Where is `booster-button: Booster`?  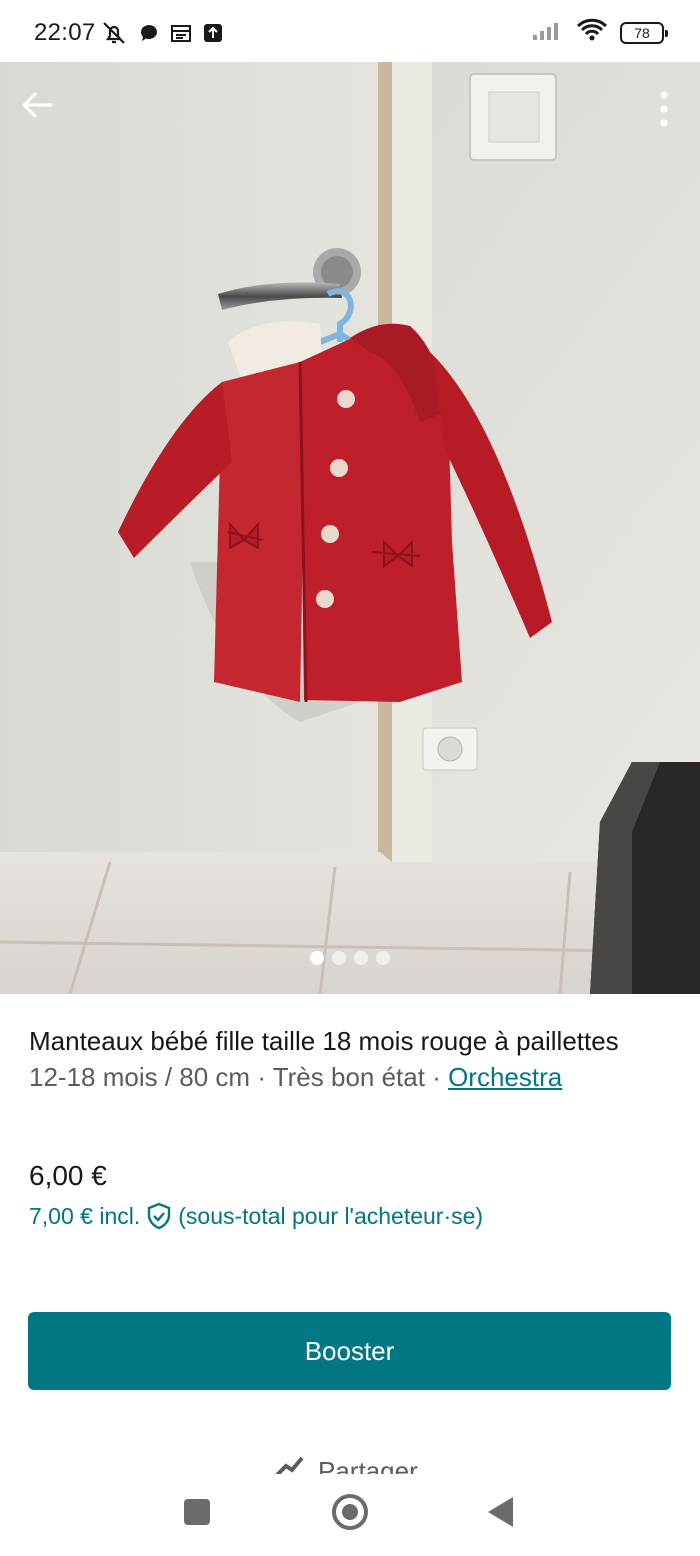
booster-button: Booster is located at coordinates (349, 1351).